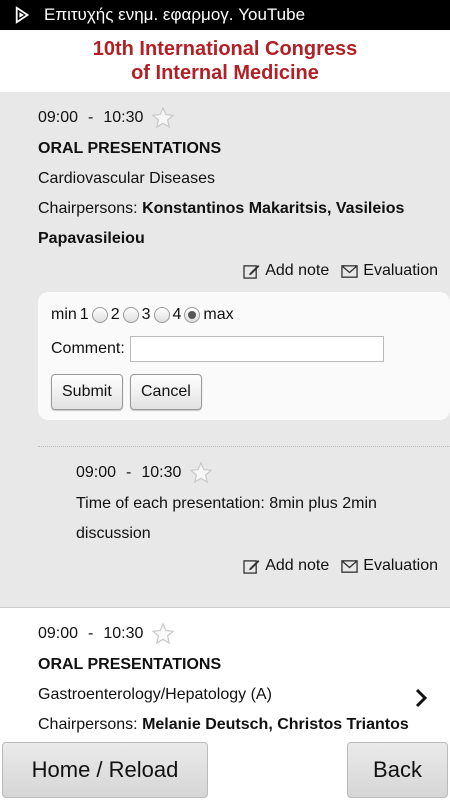  I want to click on sub-start-time: 09:00, so click(96, 472).